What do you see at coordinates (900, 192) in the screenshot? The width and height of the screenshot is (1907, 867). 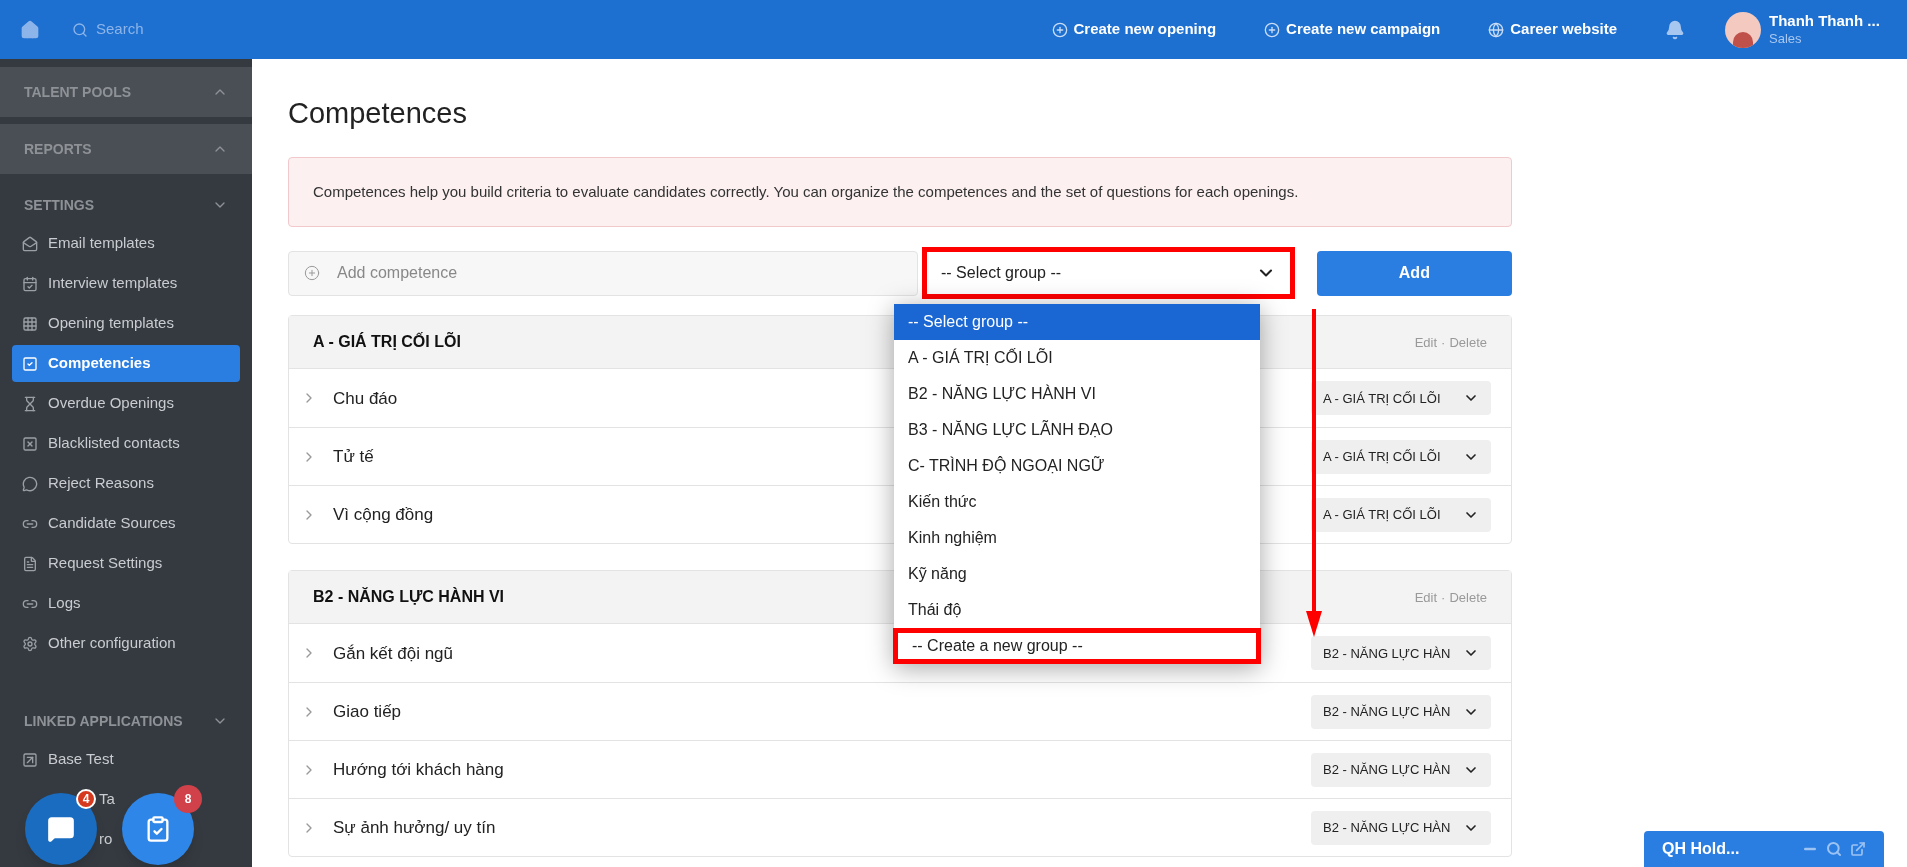 I see `info-message: Competences help you build criteria to evaluate candidates correctly. You can organize the competences and the set of questions for each openings.` at bounding box center [900, 192].